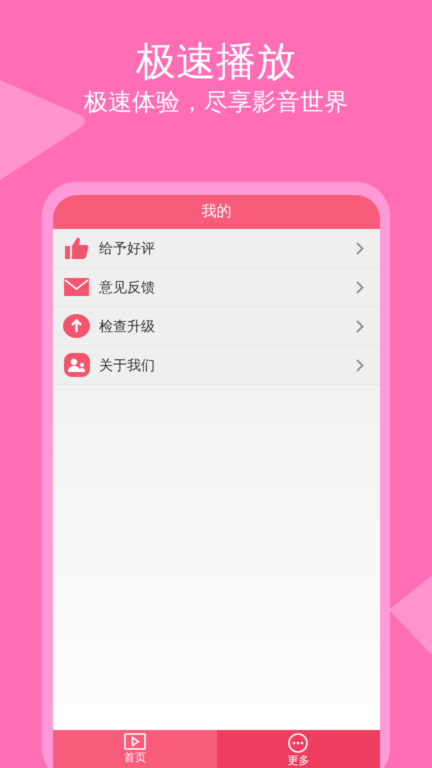 The height and width of the screenshot is (768, 432). I want to click on banner-subtitle: 极速体验，尽享影音世界, so click(216, 103).